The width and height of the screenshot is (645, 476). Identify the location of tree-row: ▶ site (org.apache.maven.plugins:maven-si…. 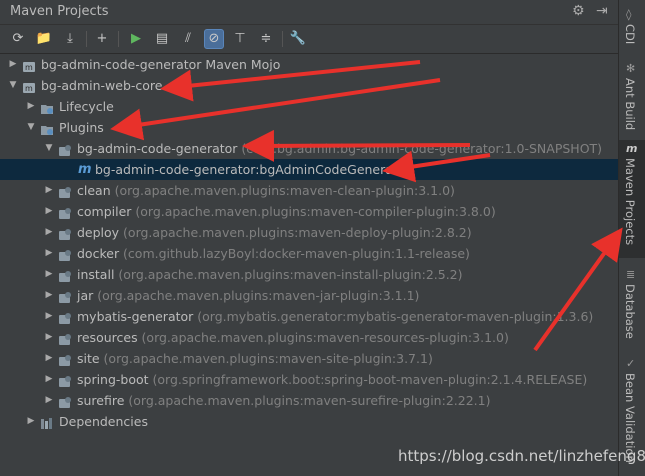
(309, 358).